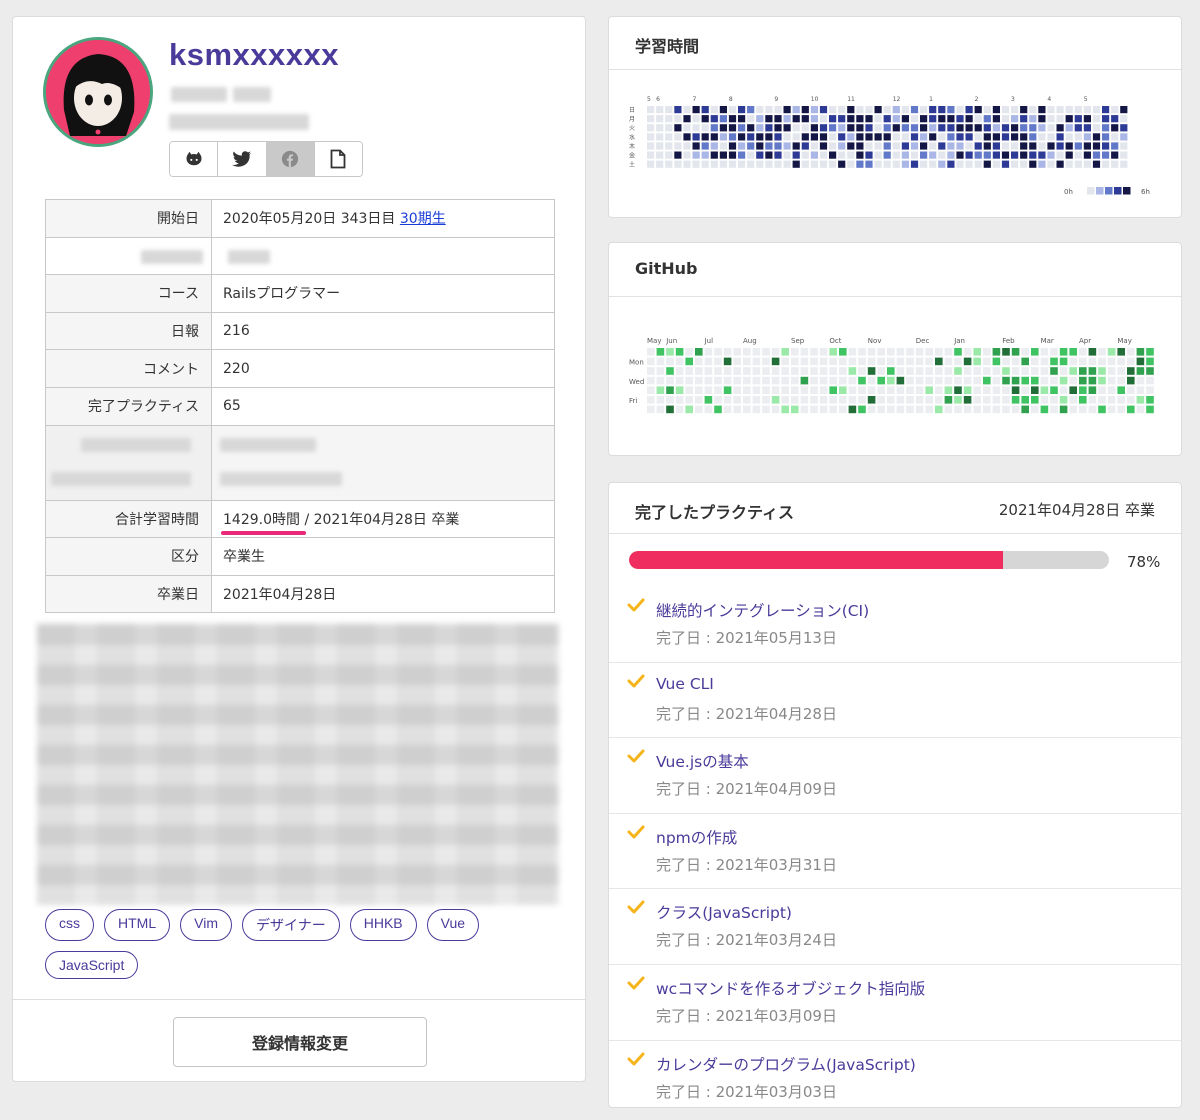 The height and width of the screenshot is (1120, 1200). What do you see at coordinates (242, 159) in the screenshot?
I see `twitter-link` at bounding box center [242, 159].